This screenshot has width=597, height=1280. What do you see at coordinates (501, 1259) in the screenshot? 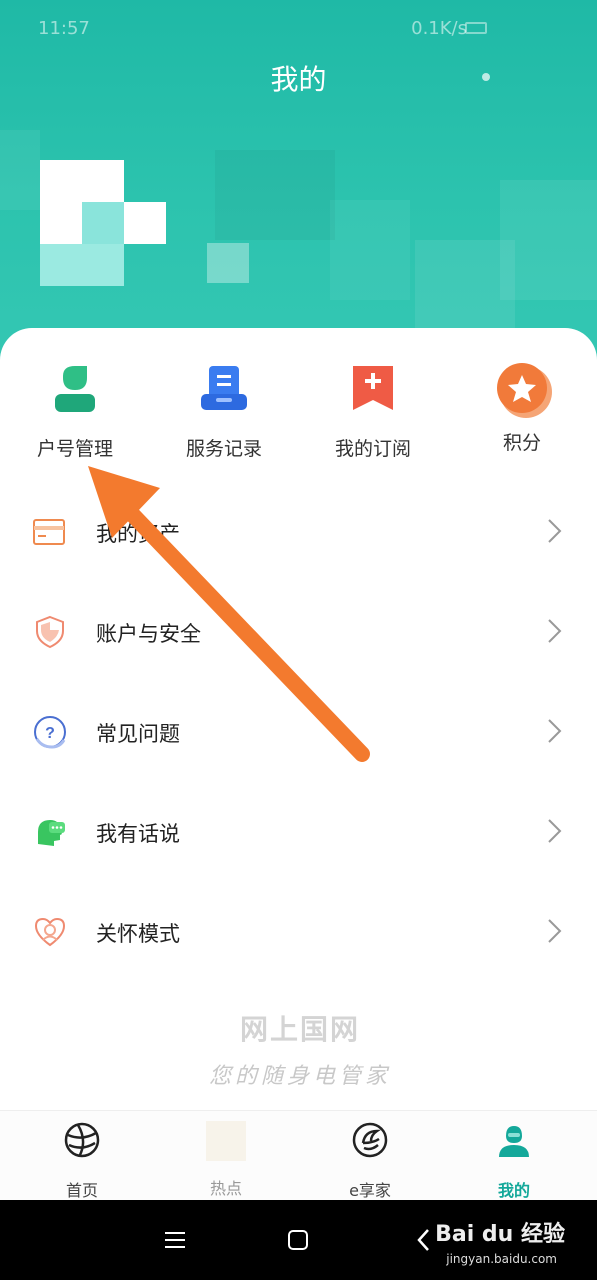
I see `baidu-jingyan-url: jingyan.baidu.com` at bounding box center [501, 1259].